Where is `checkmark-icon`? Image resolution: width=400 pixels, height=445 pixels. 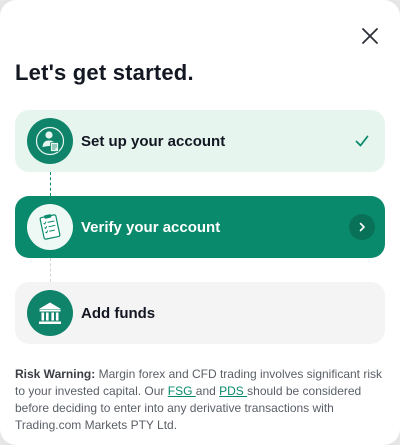
checkmark-icon is located at coordinates (362, 141).